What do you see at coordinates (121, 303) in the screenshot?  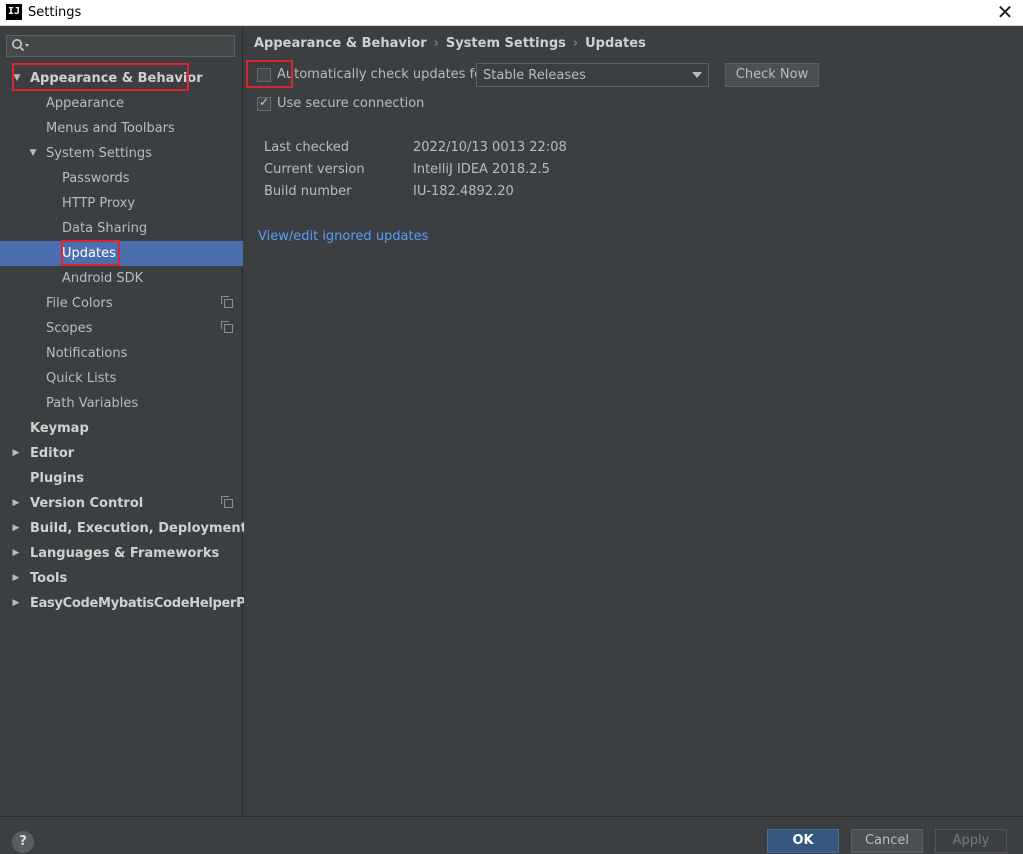 I see `sidebar-item-file-colors: File Colors` at bounding box center [121, 303].